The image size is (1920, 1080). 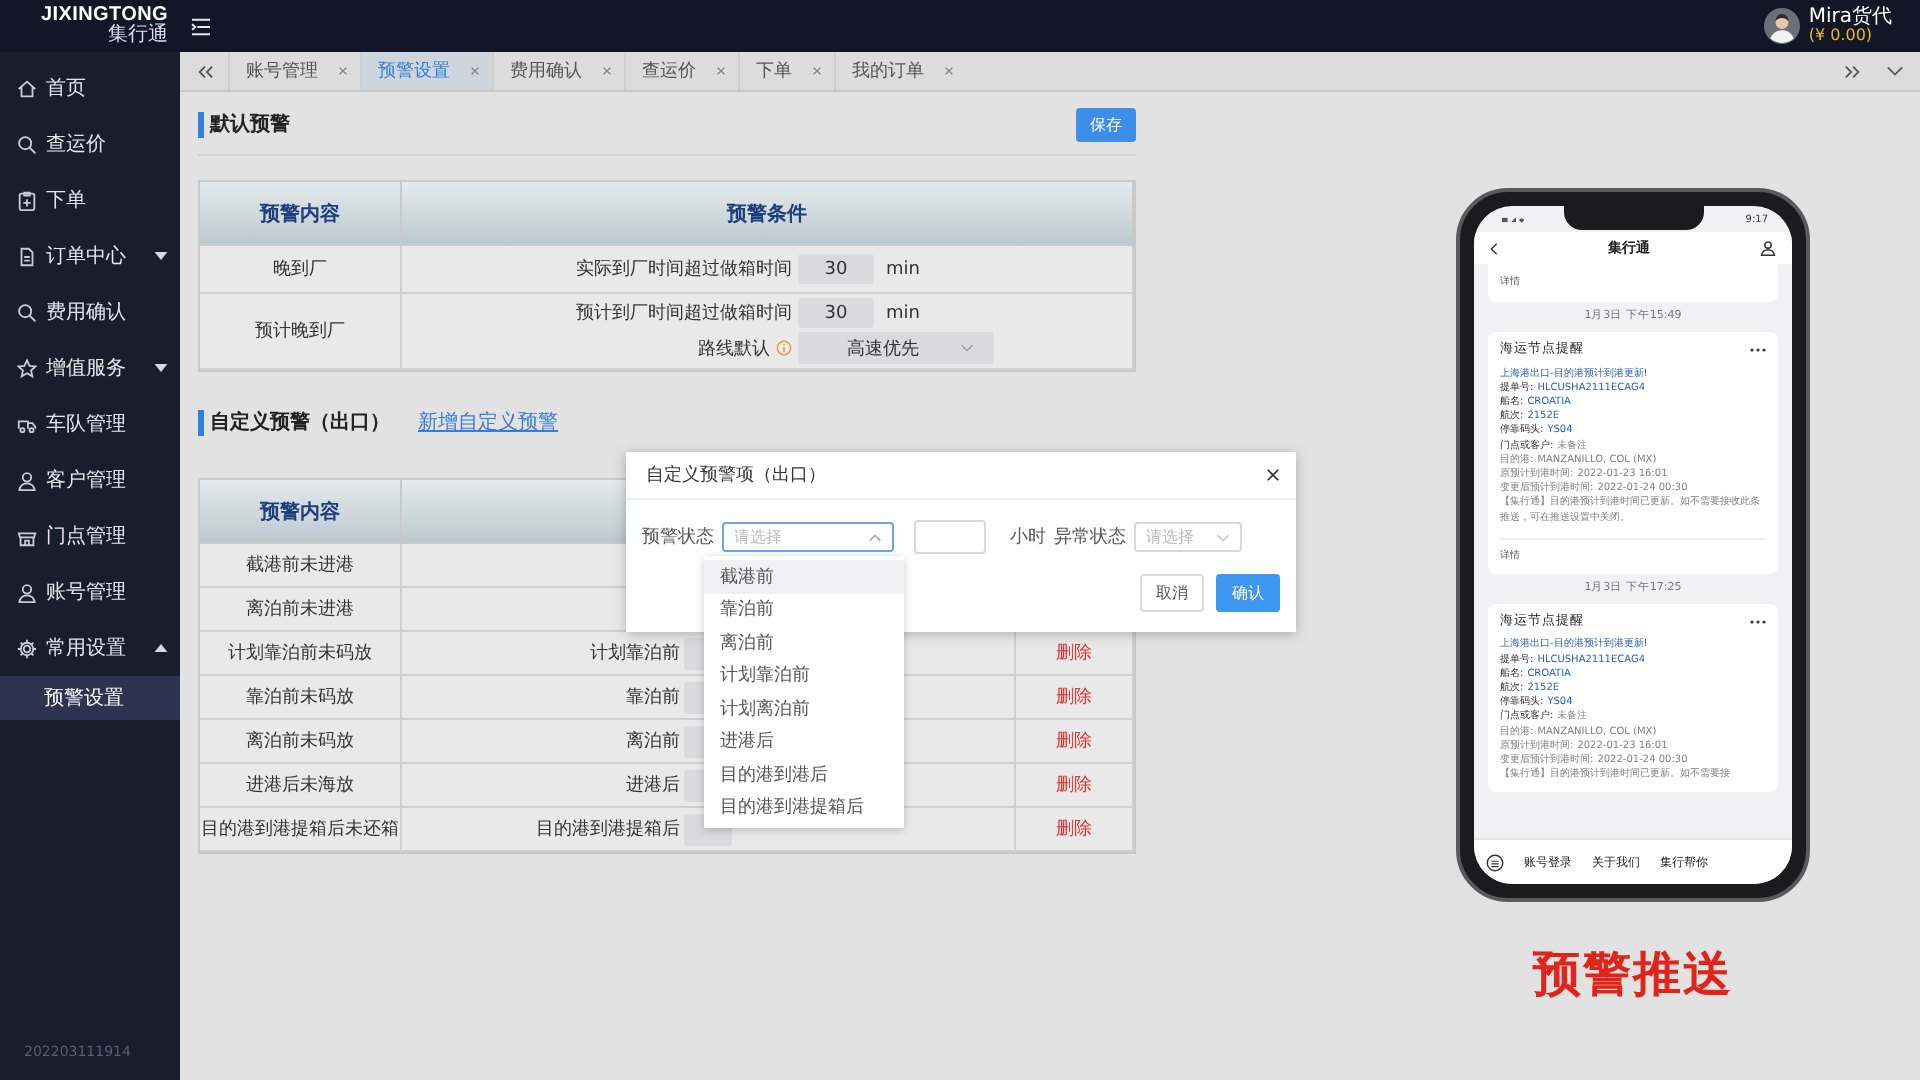 What do you see at coordinates (1516, 219) in the screenshot?
I see `signal-icon` at bounding box center [1516, 219].